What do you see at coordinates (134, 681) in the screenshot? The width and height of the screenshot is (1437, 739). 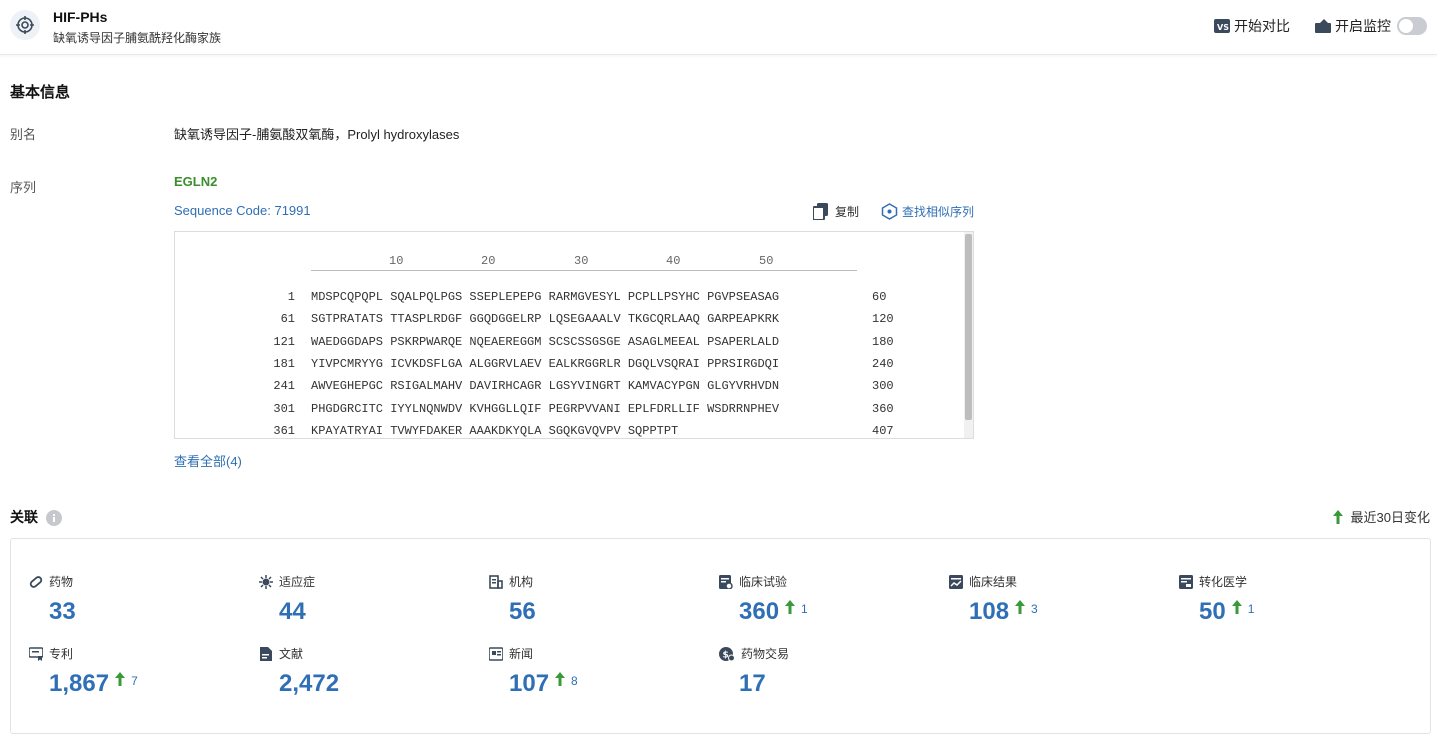 I see `stat-change: 7` at bounding box center [134, 681].